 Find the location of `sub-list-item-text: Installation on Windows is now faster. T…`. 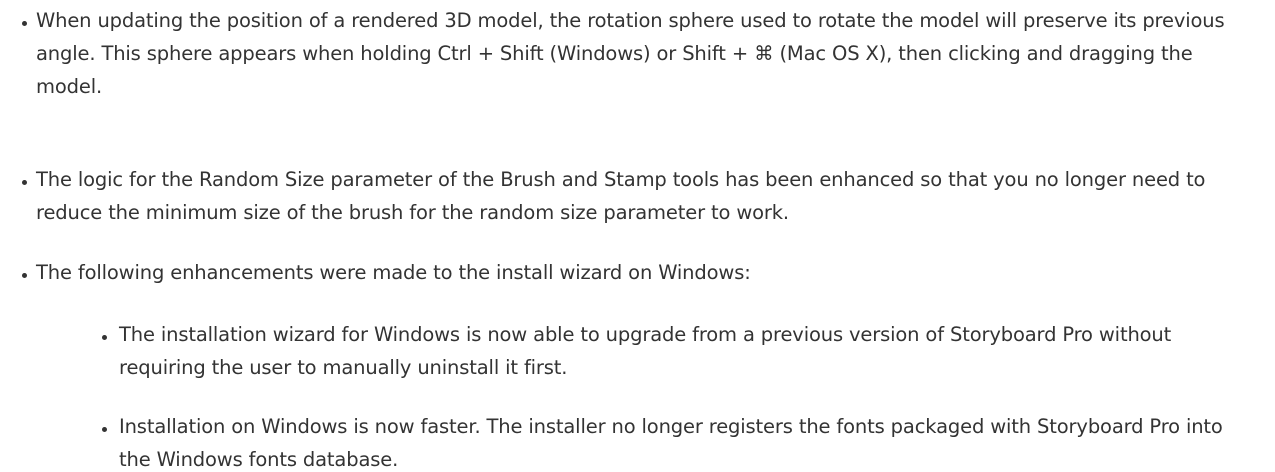

sub-list-item-text: Installation on Windows is now faster. T… is located at coordinates (671, 443).